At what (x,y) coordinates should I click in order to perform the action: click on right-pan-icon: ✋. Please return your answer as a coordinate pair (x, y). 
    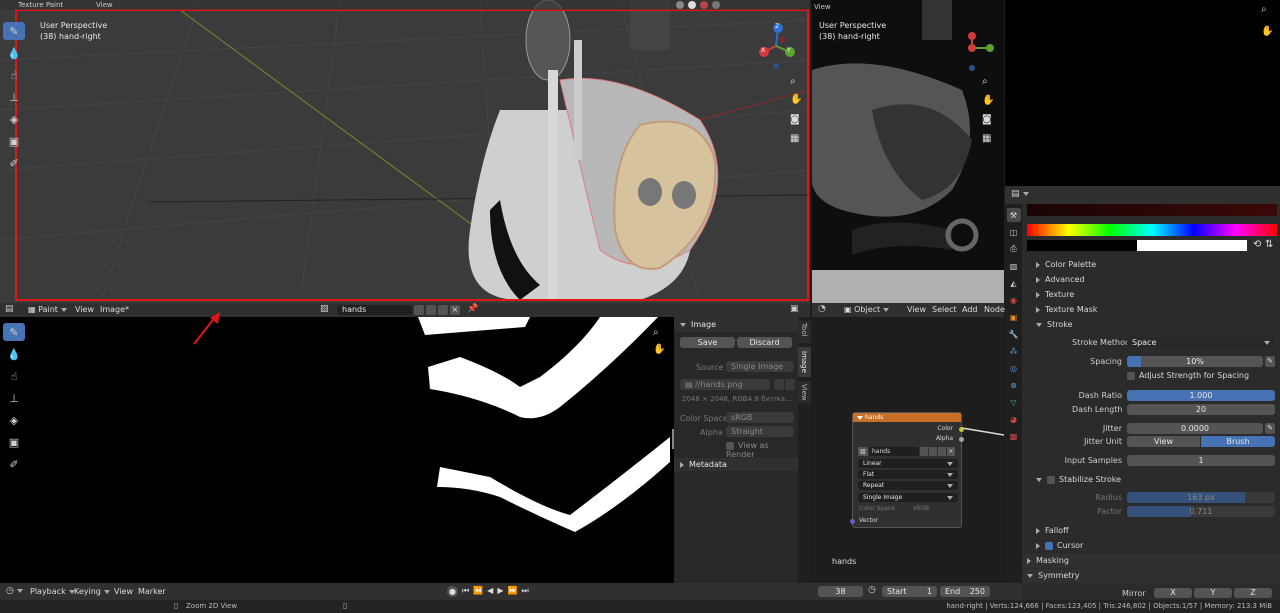
    Looking at the image, I should click on (988, 100).